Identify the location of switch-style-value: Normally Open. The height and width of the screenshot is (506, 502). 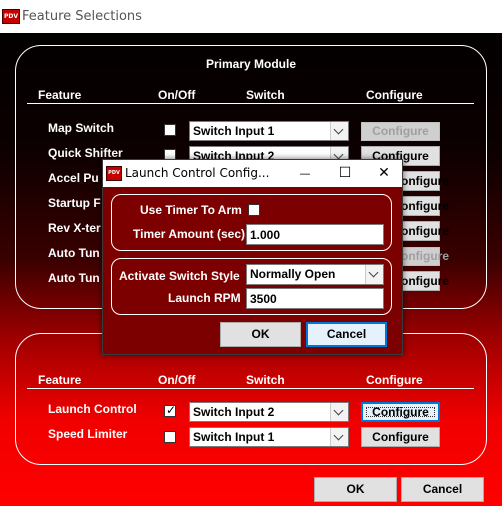
(293, 274).